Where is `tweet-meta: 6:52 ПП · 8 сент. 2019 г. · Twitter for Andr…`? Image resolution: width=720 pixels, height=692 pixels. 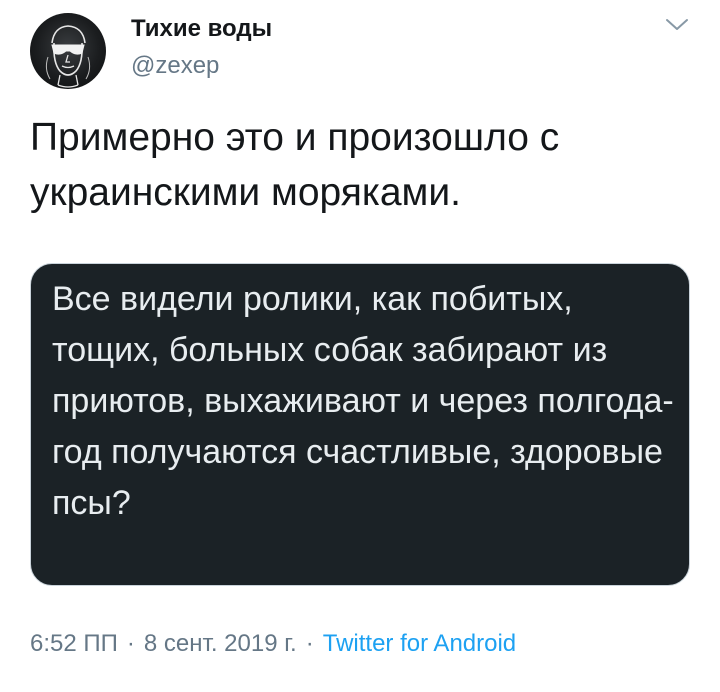
tweet-meta: 6:52 ПП · 8 сент. 2019 г. · Twitter for Andr… is located at coordinates (273, 644).